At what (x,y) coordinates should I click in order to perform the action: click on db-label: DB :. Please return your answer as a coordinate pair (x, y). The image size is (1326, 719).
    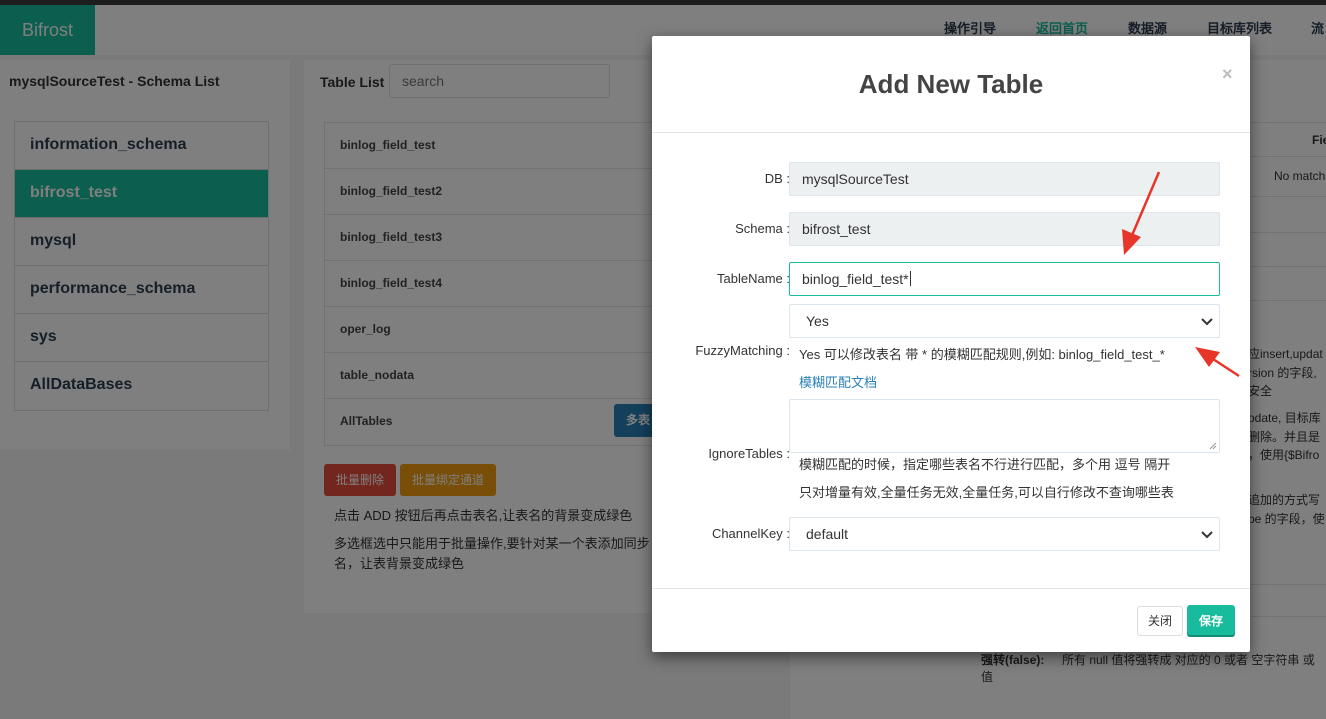
    Looking at the image, I should click on (777, 178).